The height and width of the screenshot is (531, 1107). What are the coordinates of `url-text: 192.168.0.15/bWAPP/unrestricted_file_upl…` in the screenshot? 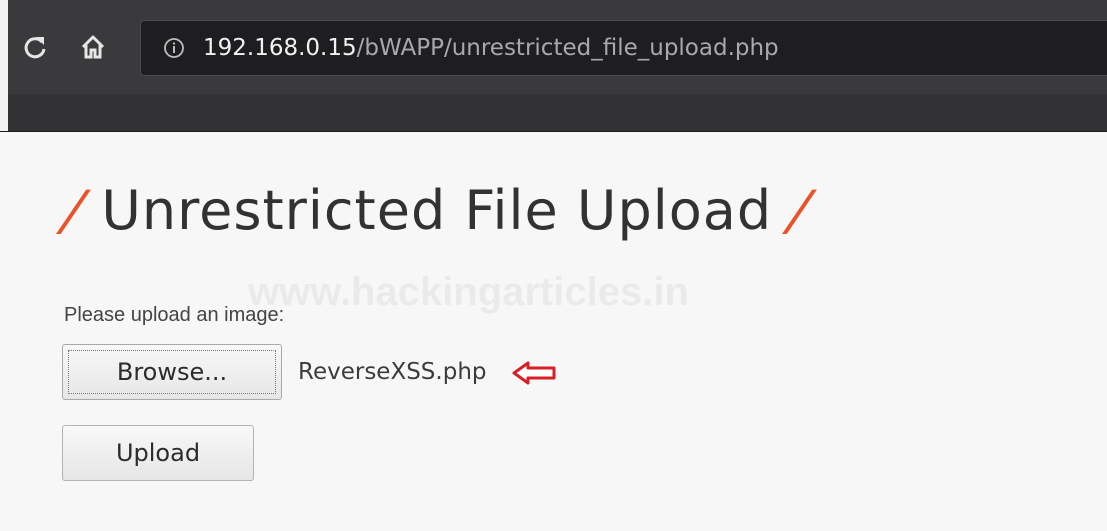 It's located at (491, 48).